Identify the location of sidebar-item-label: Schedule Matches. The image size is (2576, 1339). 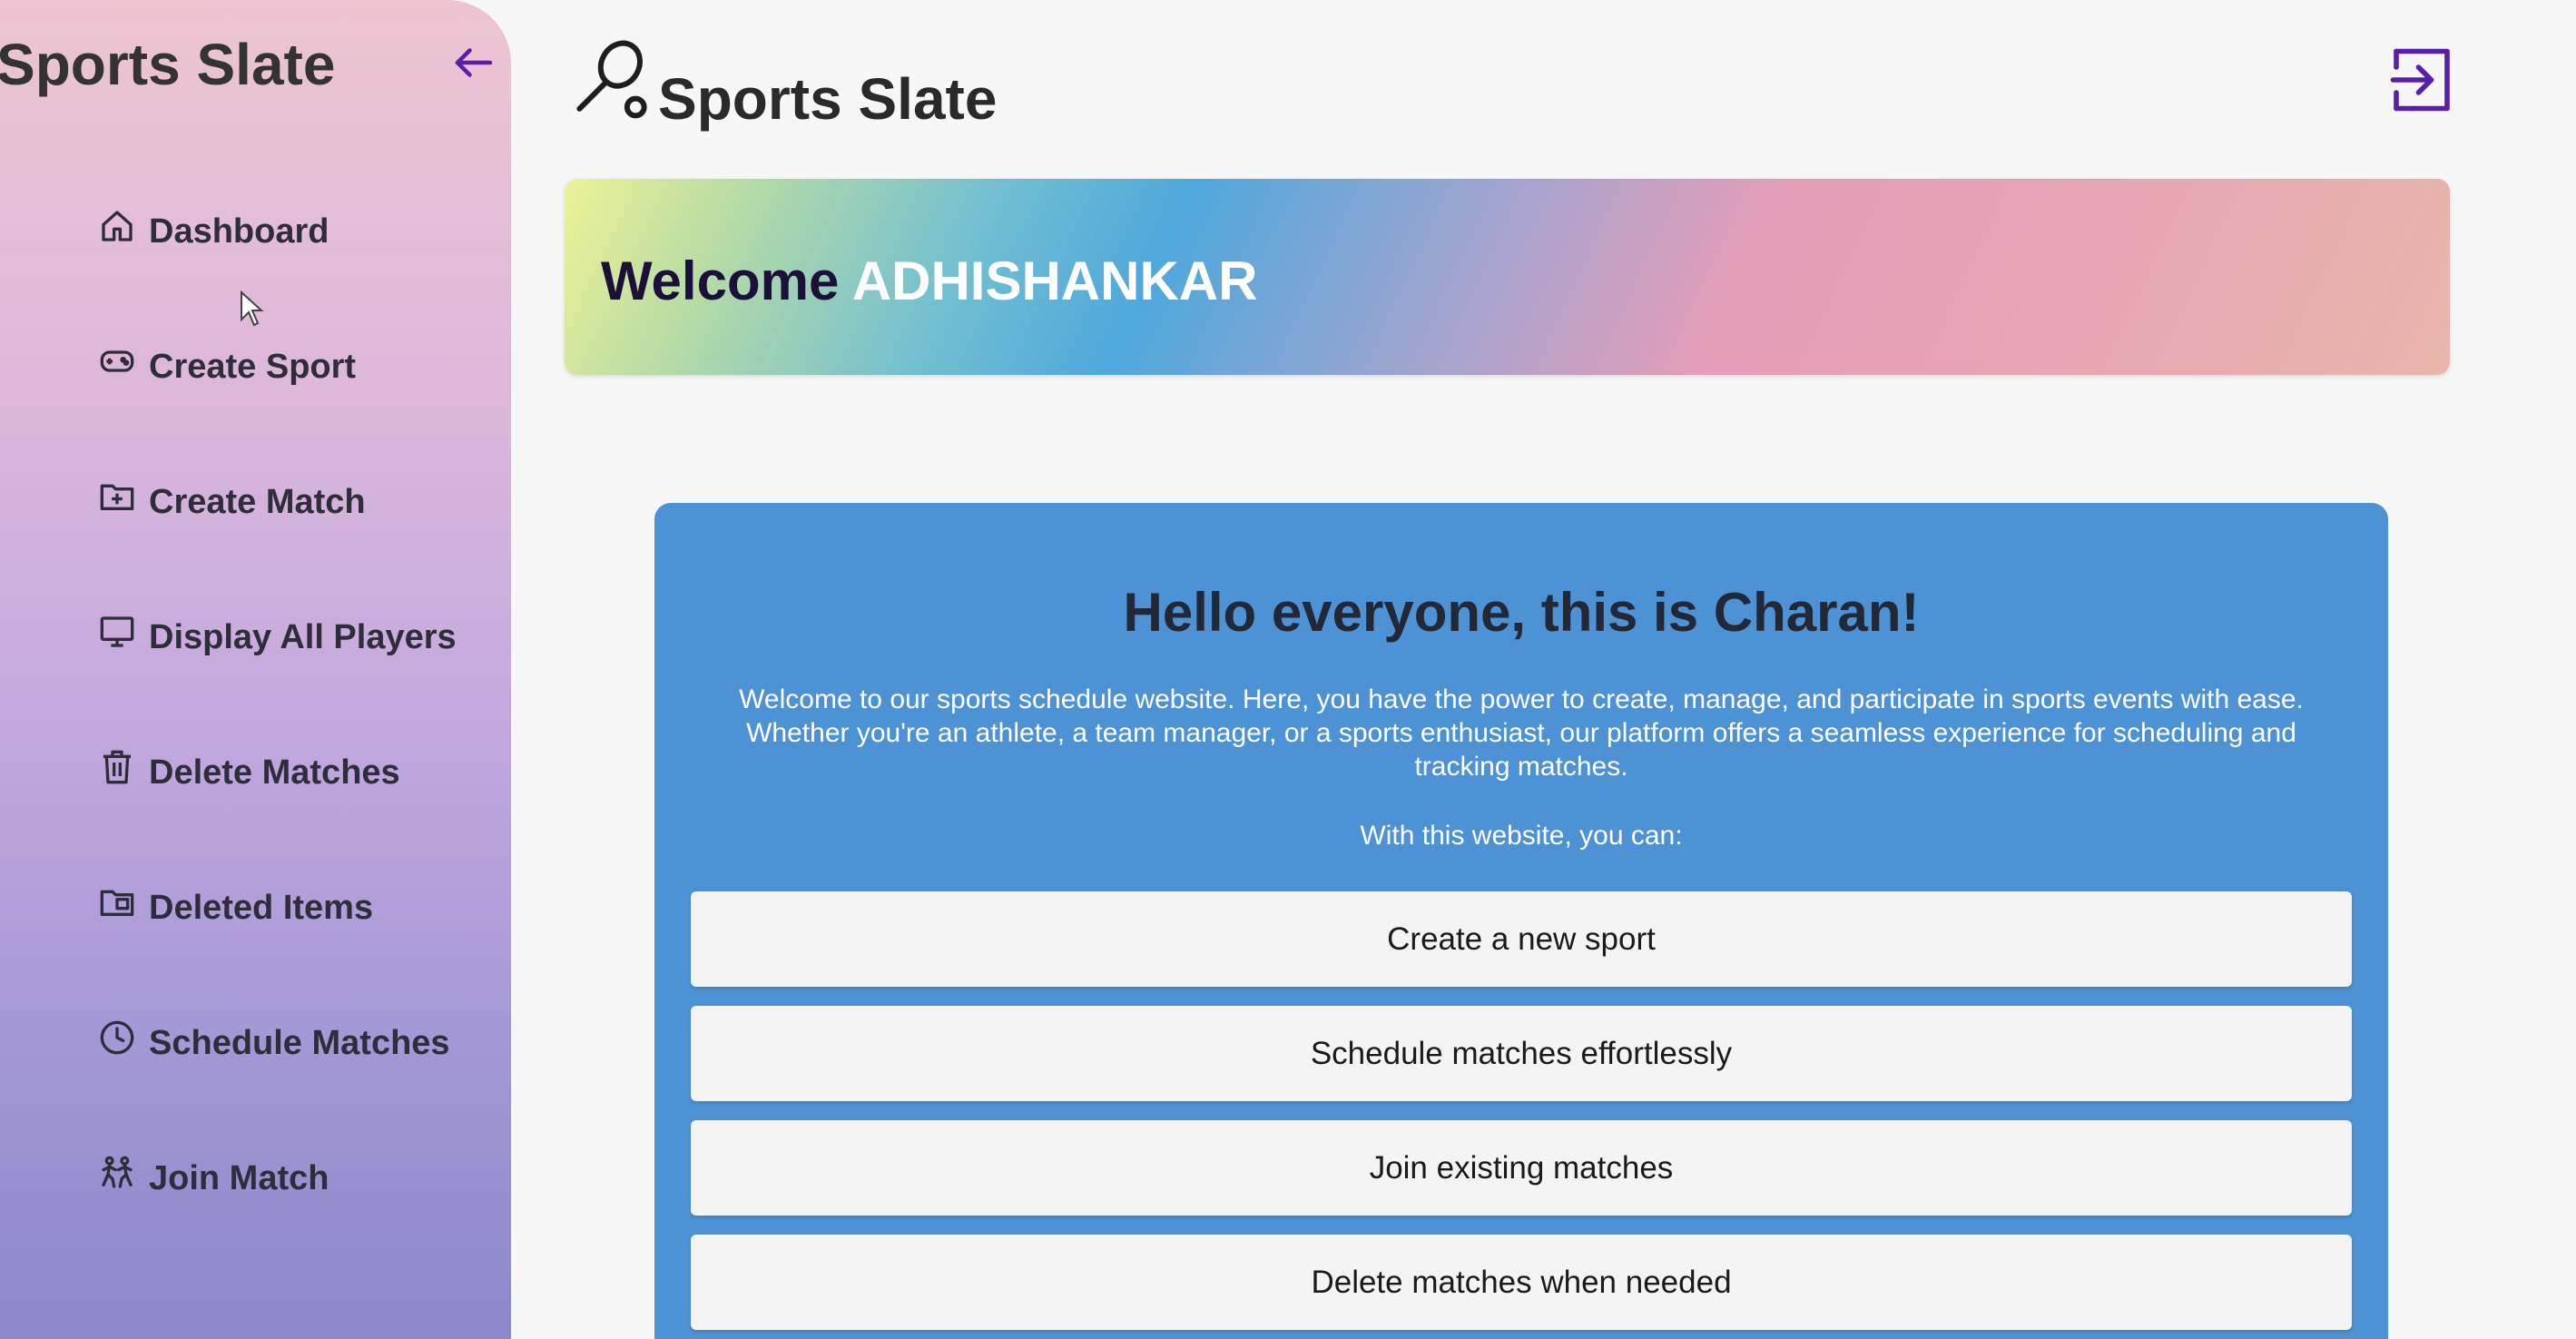
(299, 1043).